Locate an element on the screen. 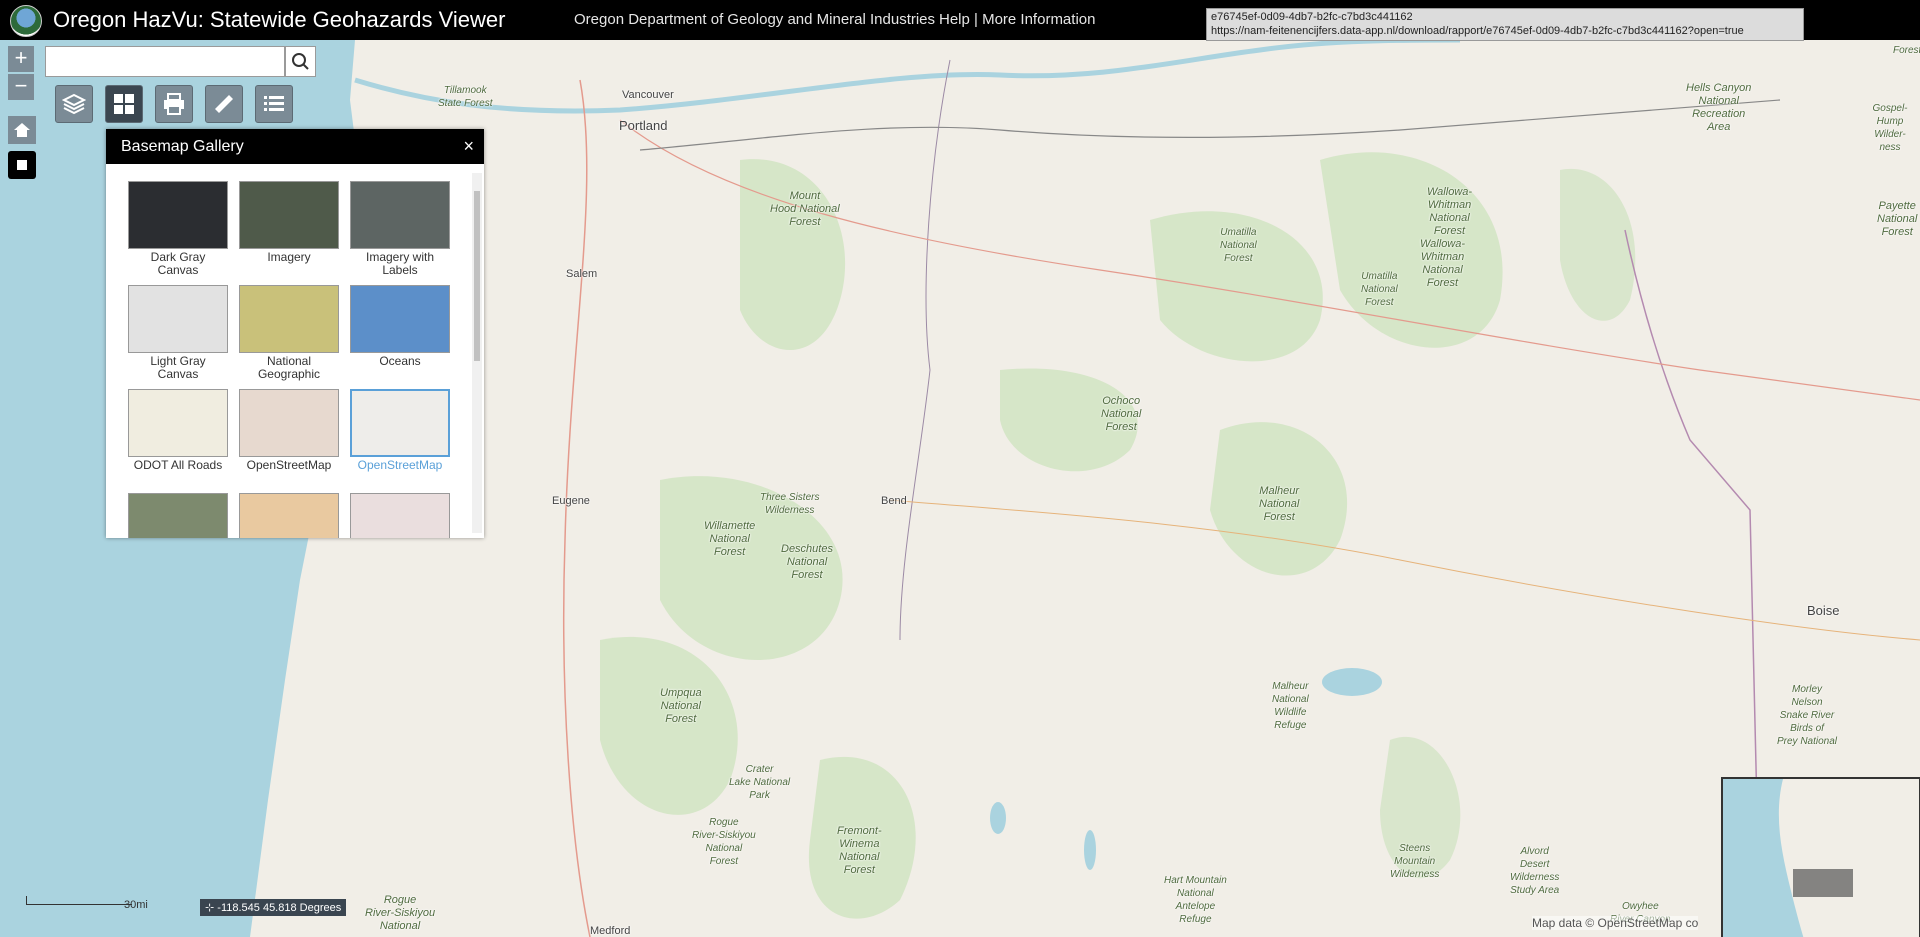  list-icon is located at coordinates (274, 103).